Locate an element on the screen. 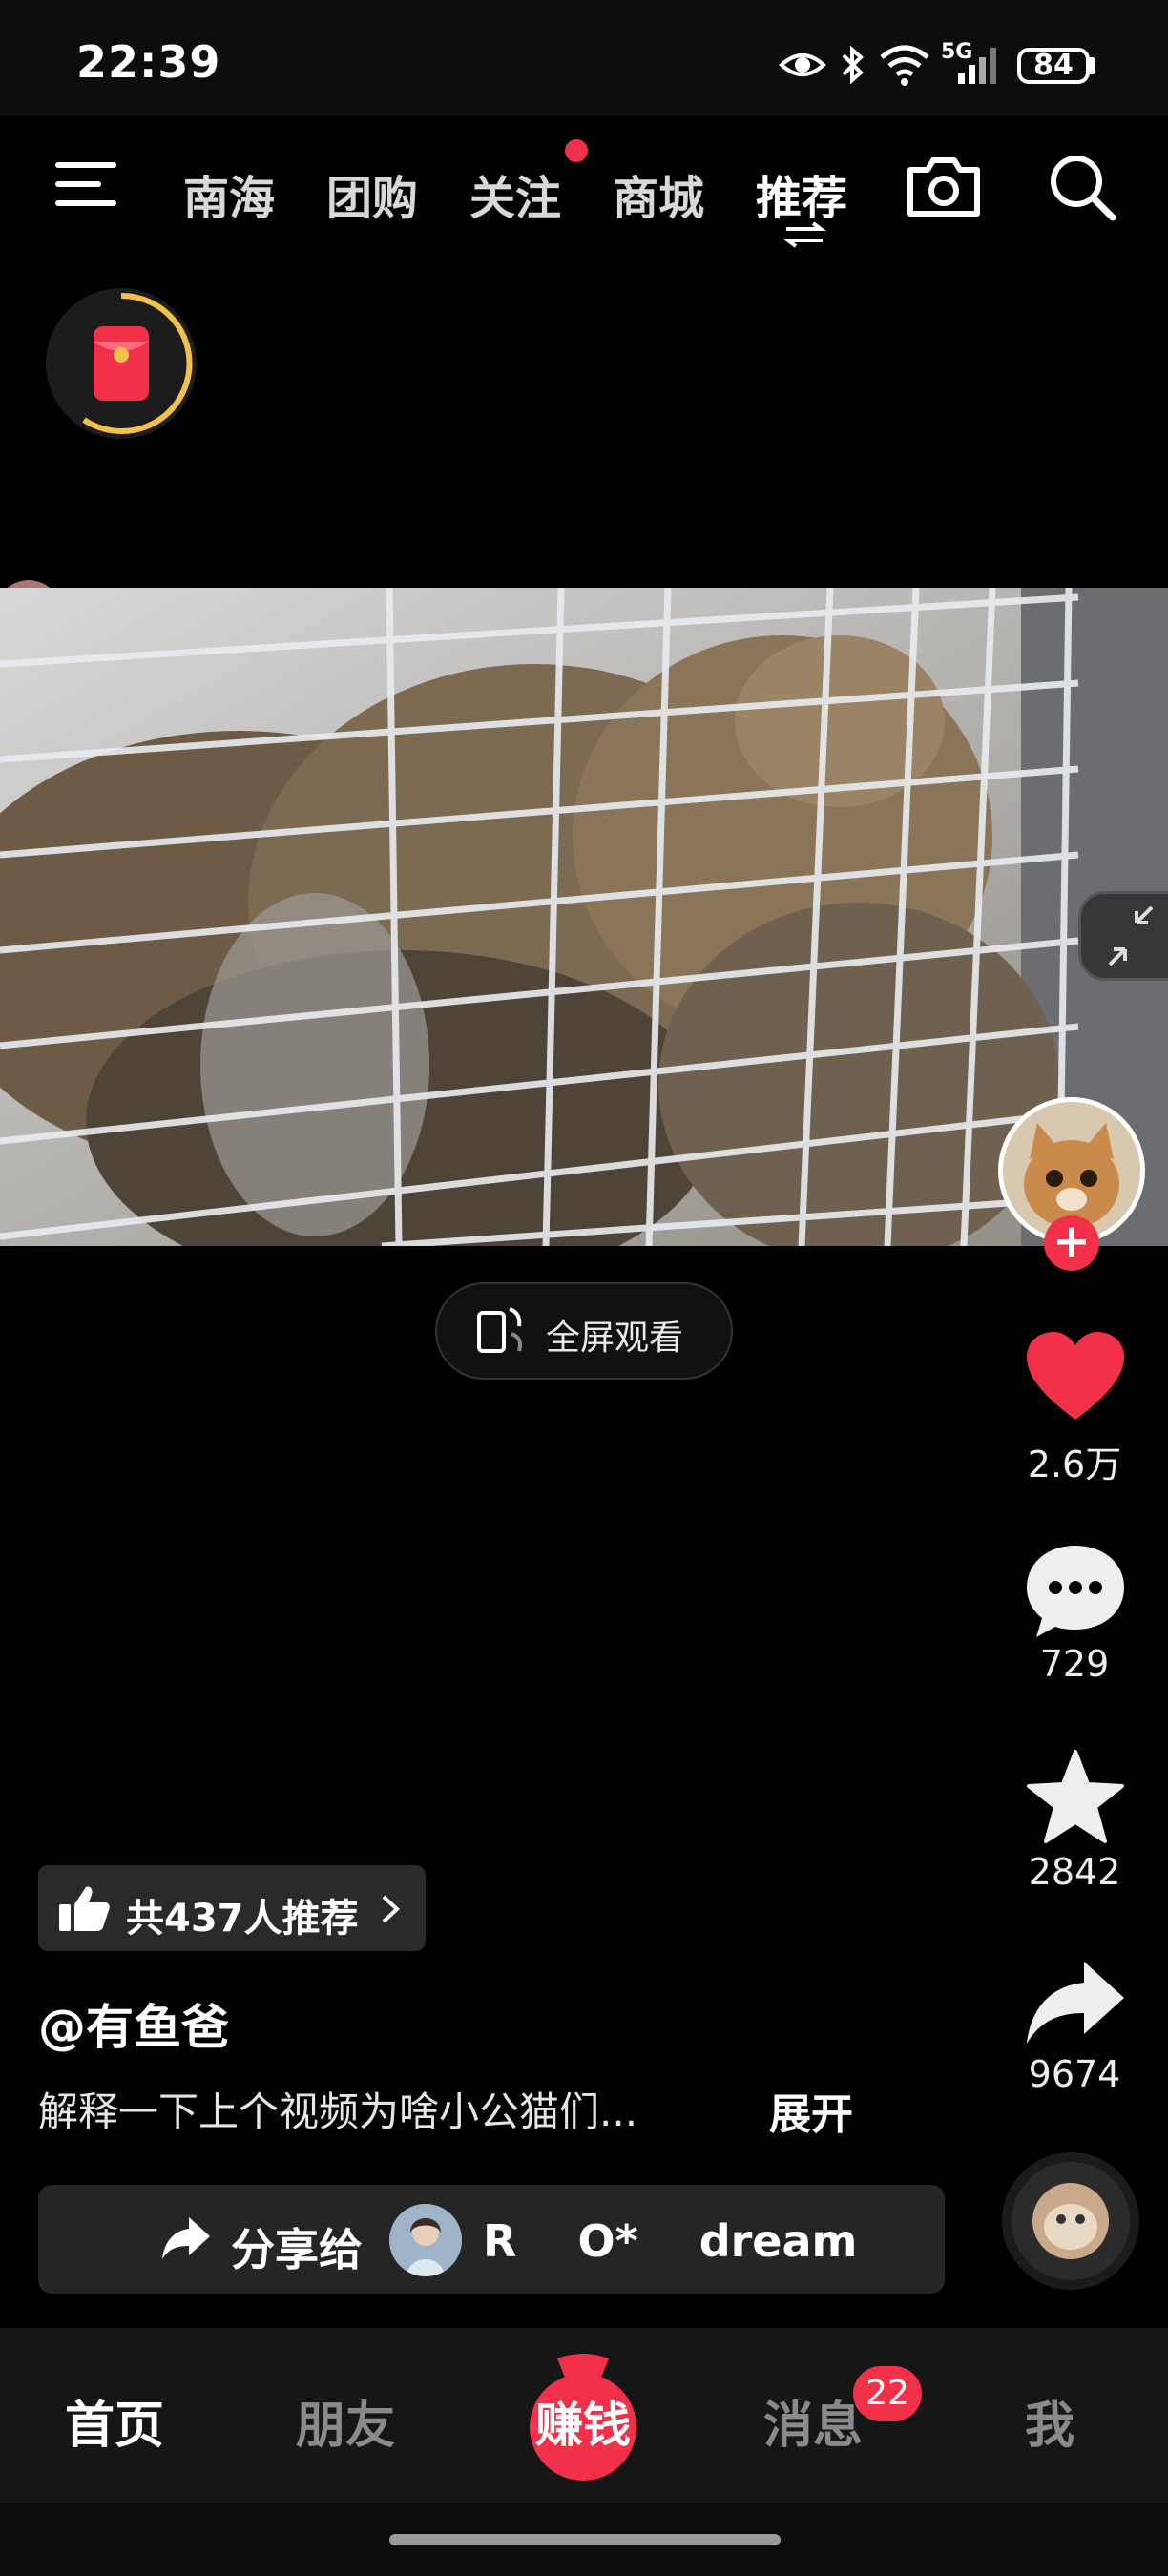 The image size is (1168, 2576). messages-badge: 22 is located at coordinates (887, 2393).